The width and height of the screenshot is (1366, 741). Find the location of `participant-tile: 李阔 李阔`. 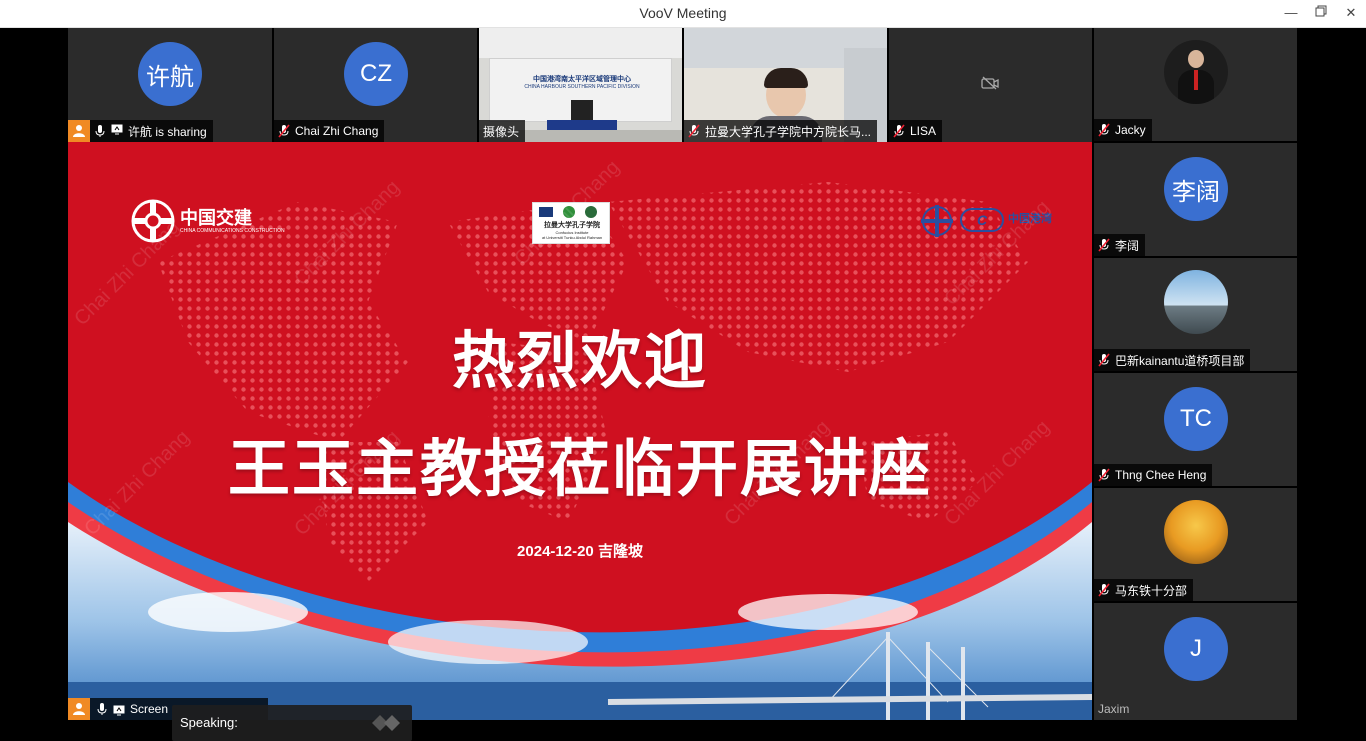

participant-tile: 李阔 李阔 is located at coordinates (1195, 199).